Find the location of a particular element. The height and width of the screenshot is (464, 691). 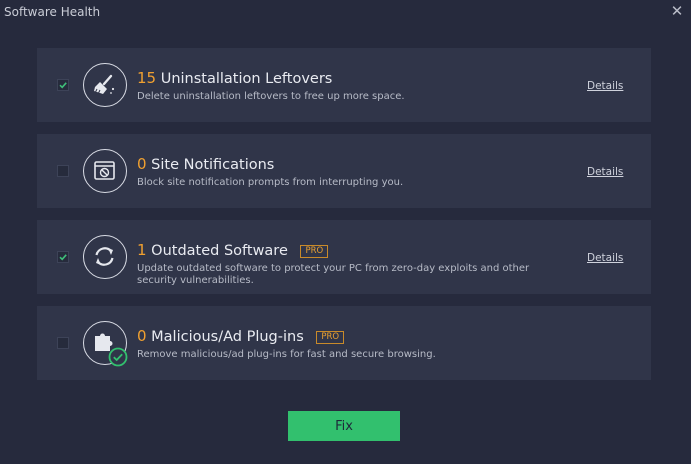

item-label: Malicious/Ad Plug-ins is located at coordinates (227, 337).